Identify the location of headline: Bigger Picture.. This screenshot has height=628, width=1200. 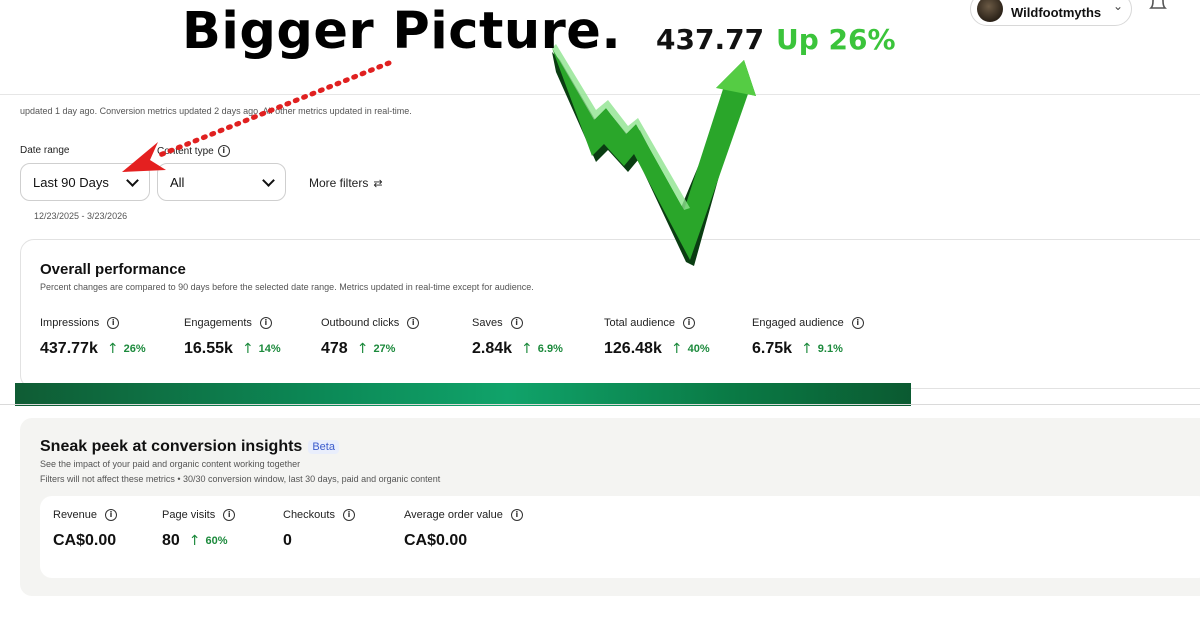
(402, 31).